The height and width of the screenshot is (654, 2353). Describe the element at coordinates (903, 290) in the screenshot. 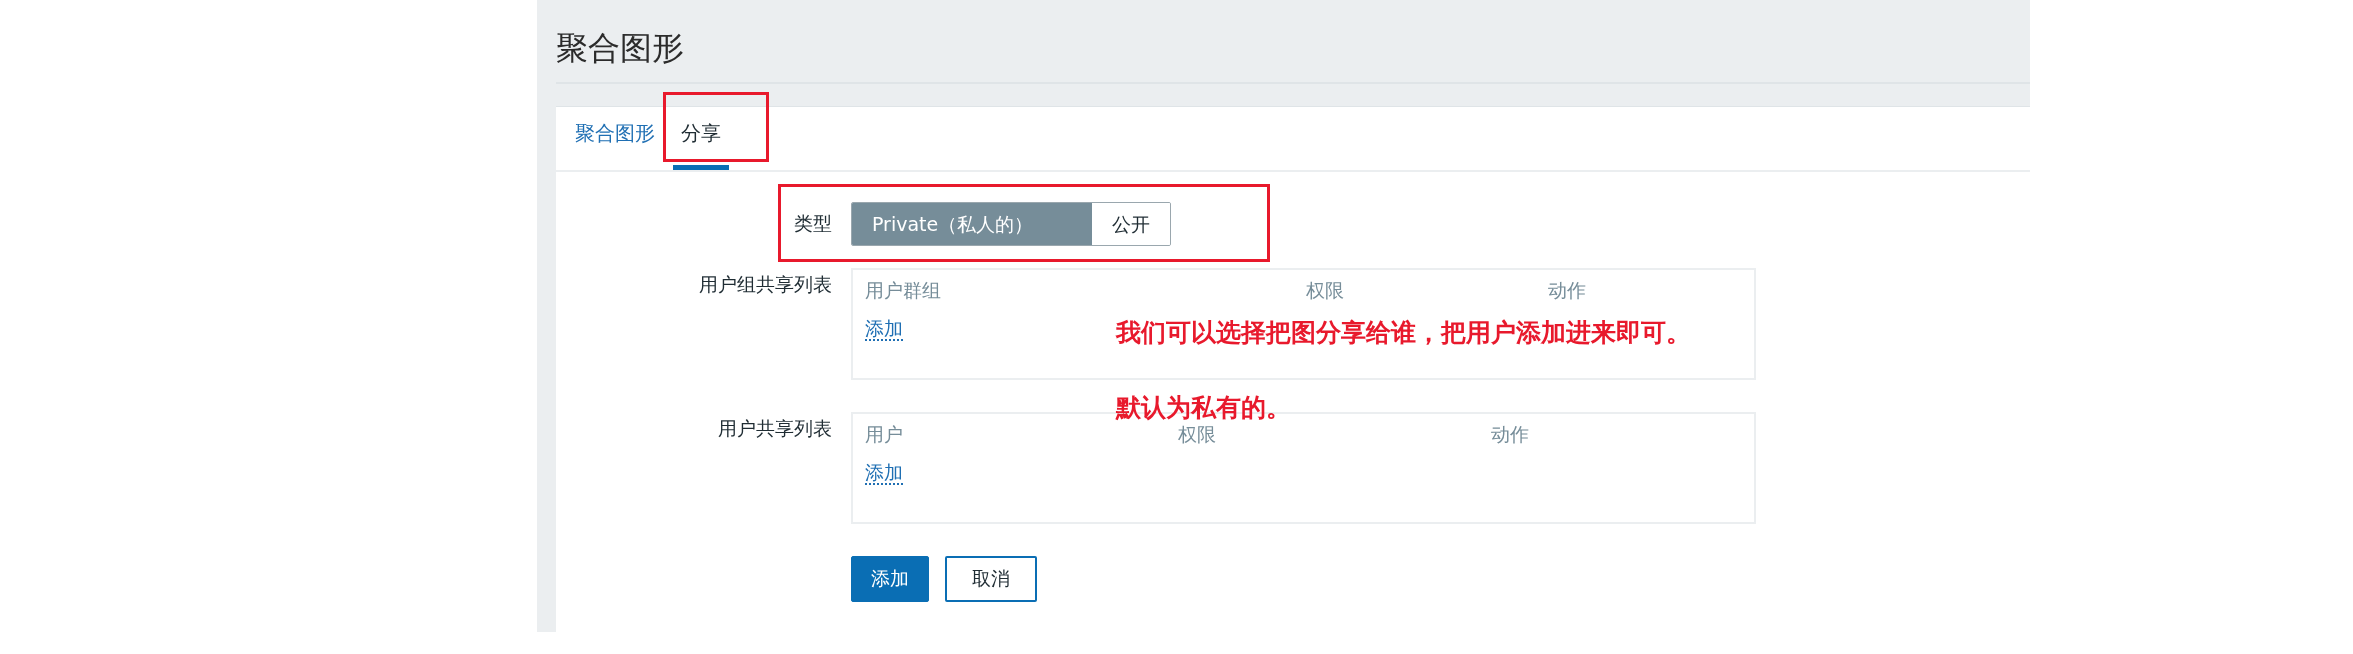

I see `column-header: 用户群组` at that location.